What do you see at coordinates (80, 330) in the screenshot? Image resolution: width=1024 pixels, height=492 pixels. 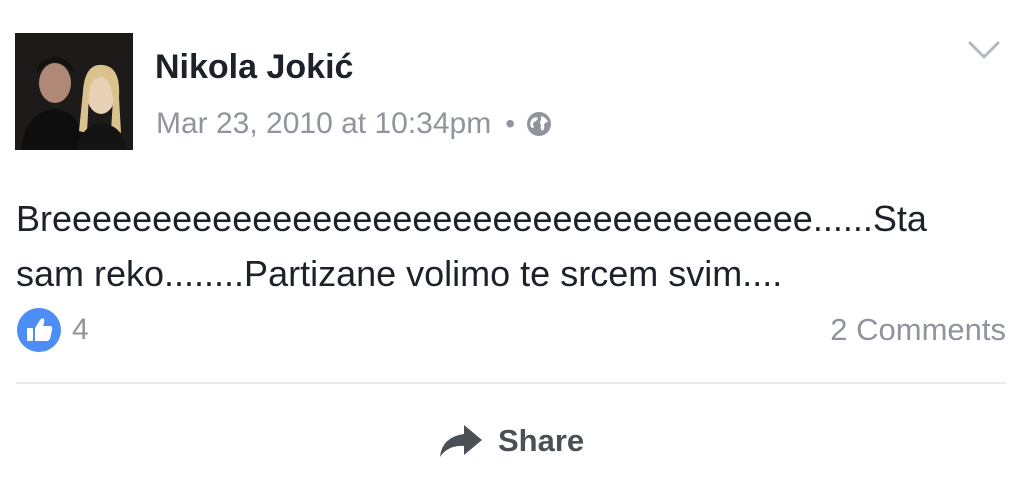 I see `like-count: 4` at bounding box center [80, 330].